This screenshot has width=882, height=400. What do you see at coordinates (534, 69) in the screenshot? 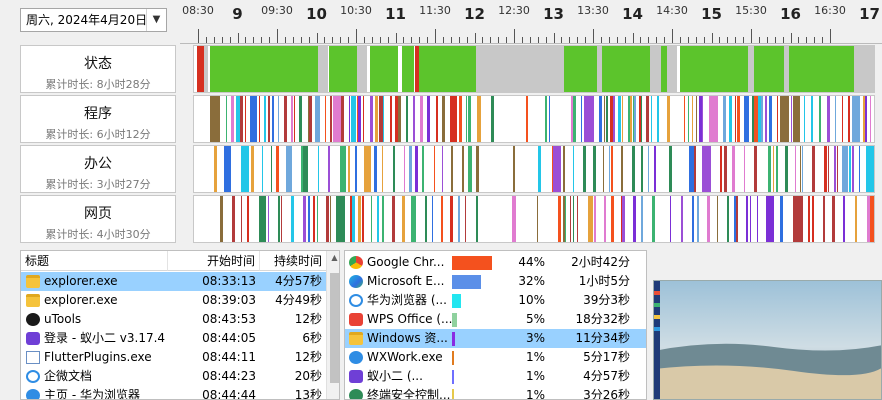
I see `status-timeline` at bounding box center [534, 69].